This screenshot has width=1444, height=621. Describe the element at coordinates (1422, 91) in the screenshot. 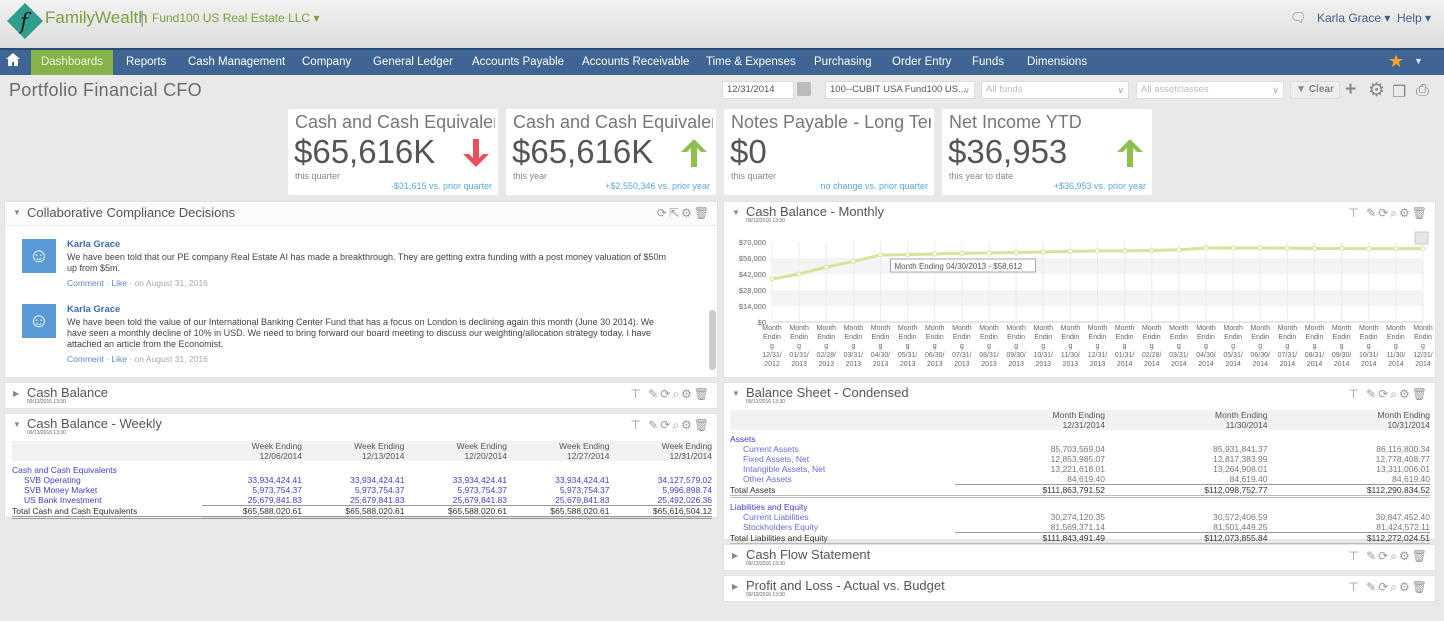

I see `print-icon: ⎙` at that location.